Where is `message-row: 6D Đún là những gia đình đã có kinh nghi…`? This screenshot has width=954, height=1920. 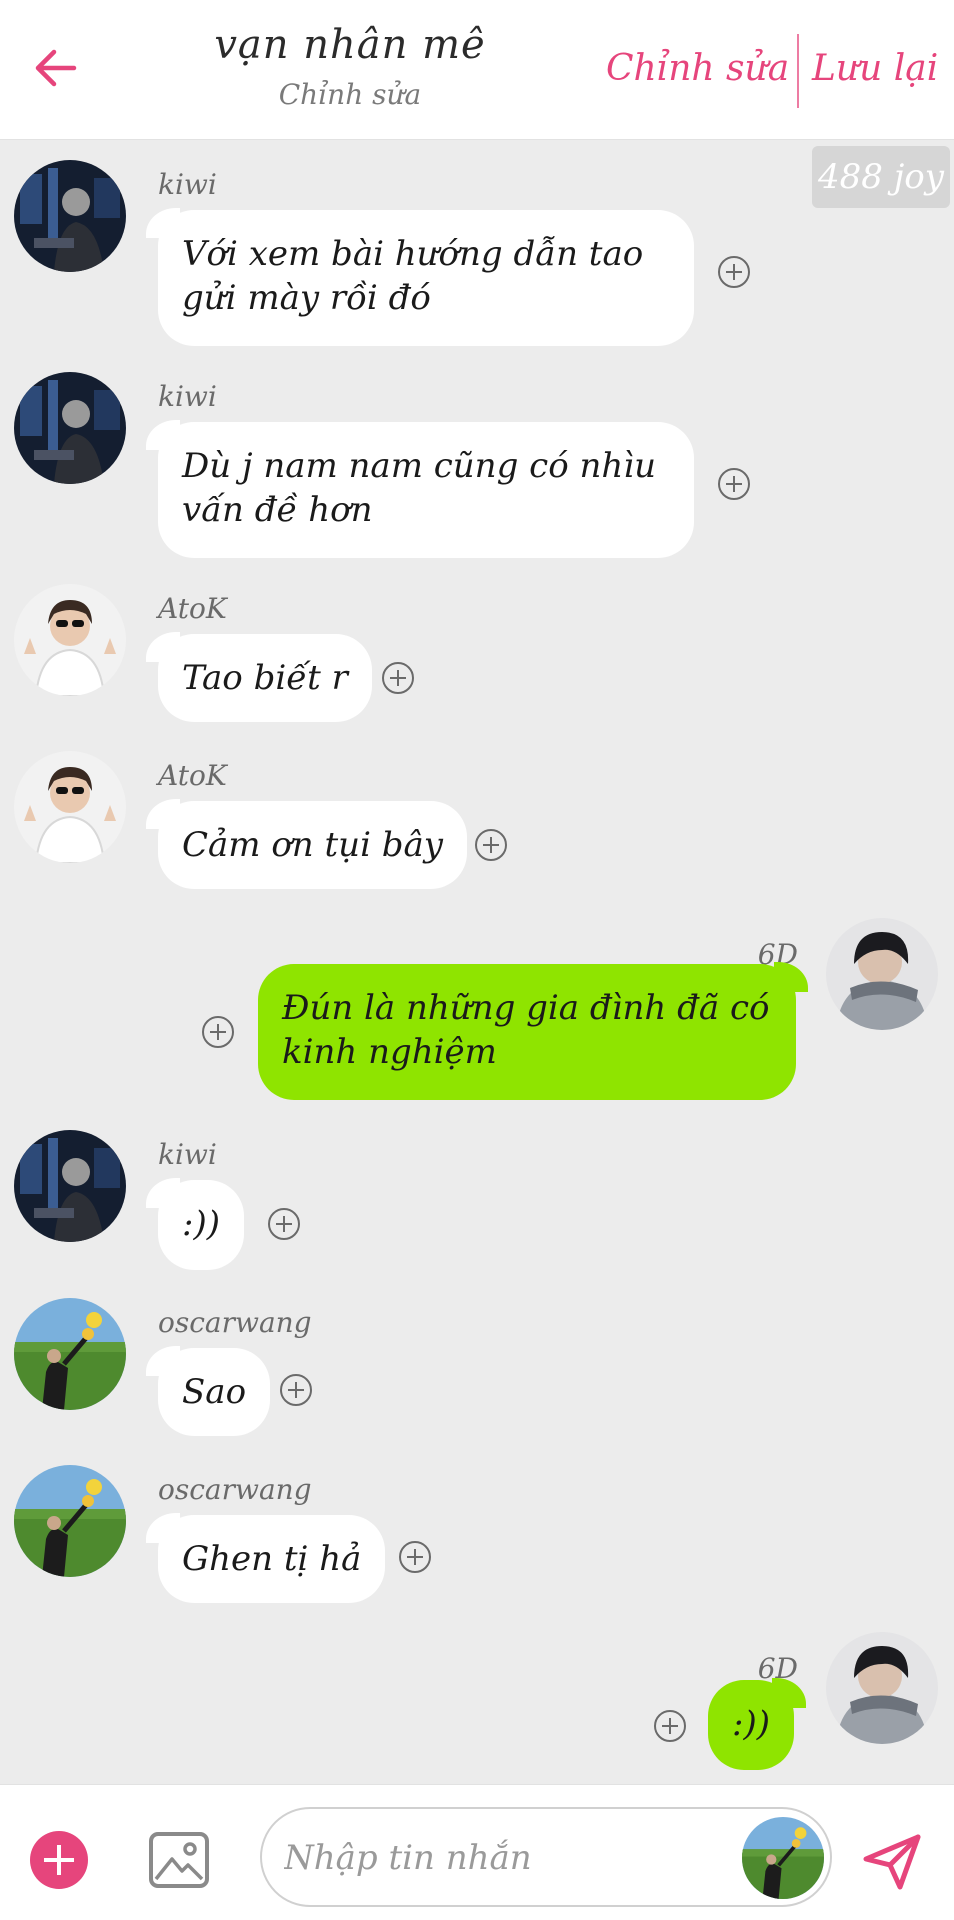 message-row: 6D Đún là những gia đình đã có kinh nghi… is located at coordinates (477, 1013).